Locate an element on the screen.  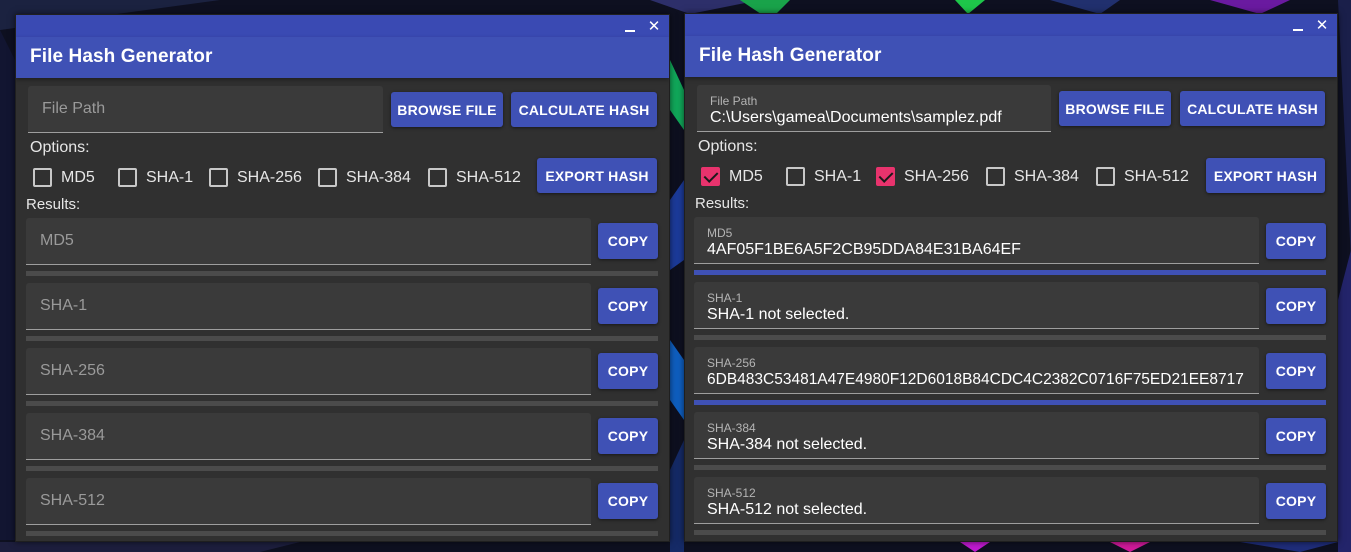
md5-result-field: MD5 is located at coordinates (308, 241).